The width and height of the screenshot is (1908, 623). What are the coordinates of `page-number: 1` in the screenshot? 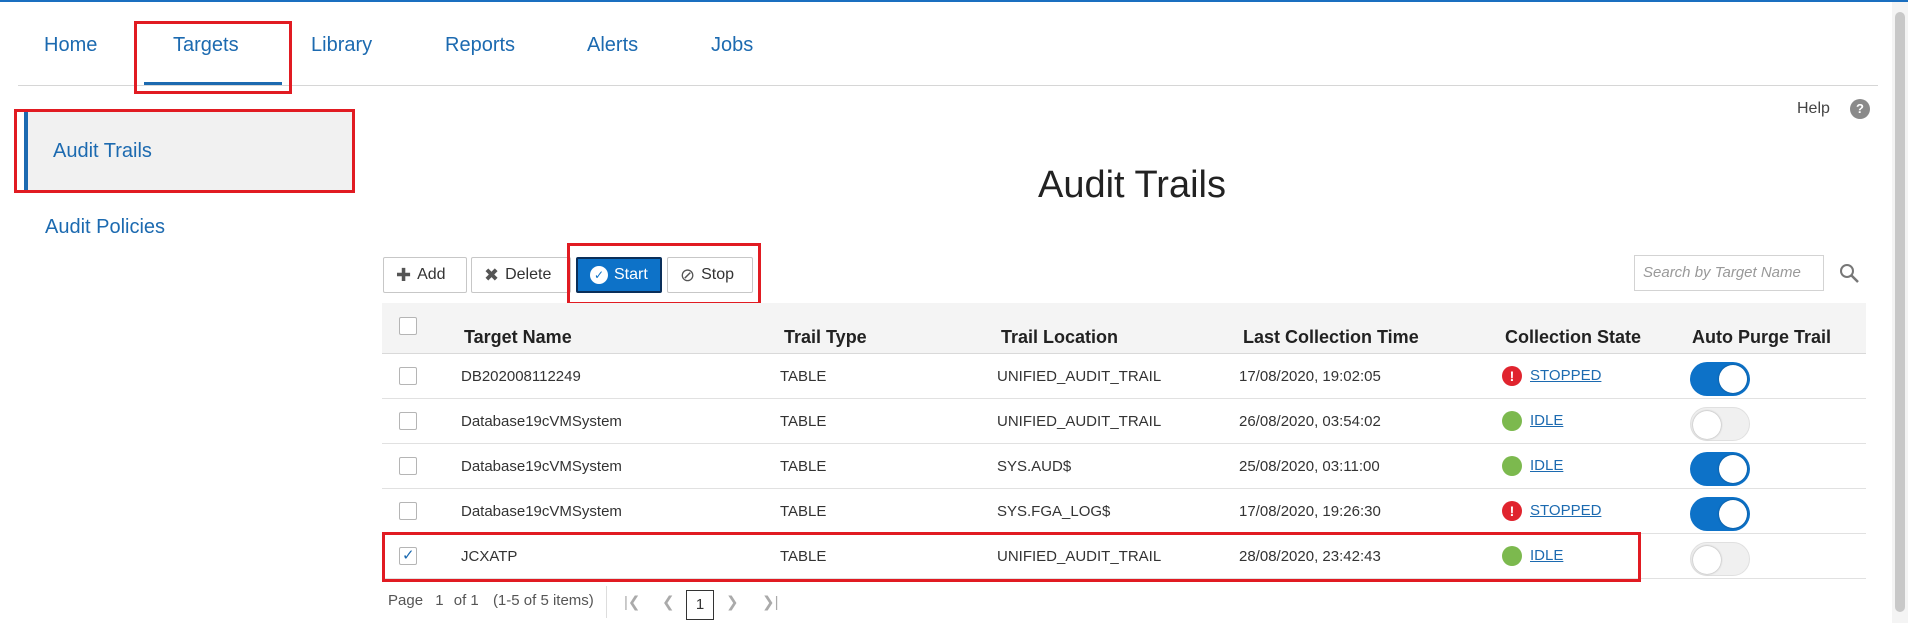 It's located at (439, 600).